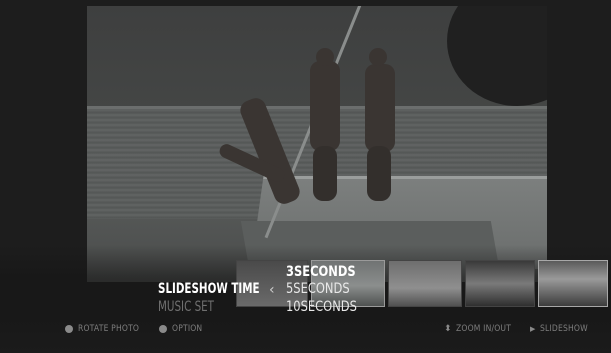  I want to click on hint-label: SLIDESHOW, so click(564, 329).